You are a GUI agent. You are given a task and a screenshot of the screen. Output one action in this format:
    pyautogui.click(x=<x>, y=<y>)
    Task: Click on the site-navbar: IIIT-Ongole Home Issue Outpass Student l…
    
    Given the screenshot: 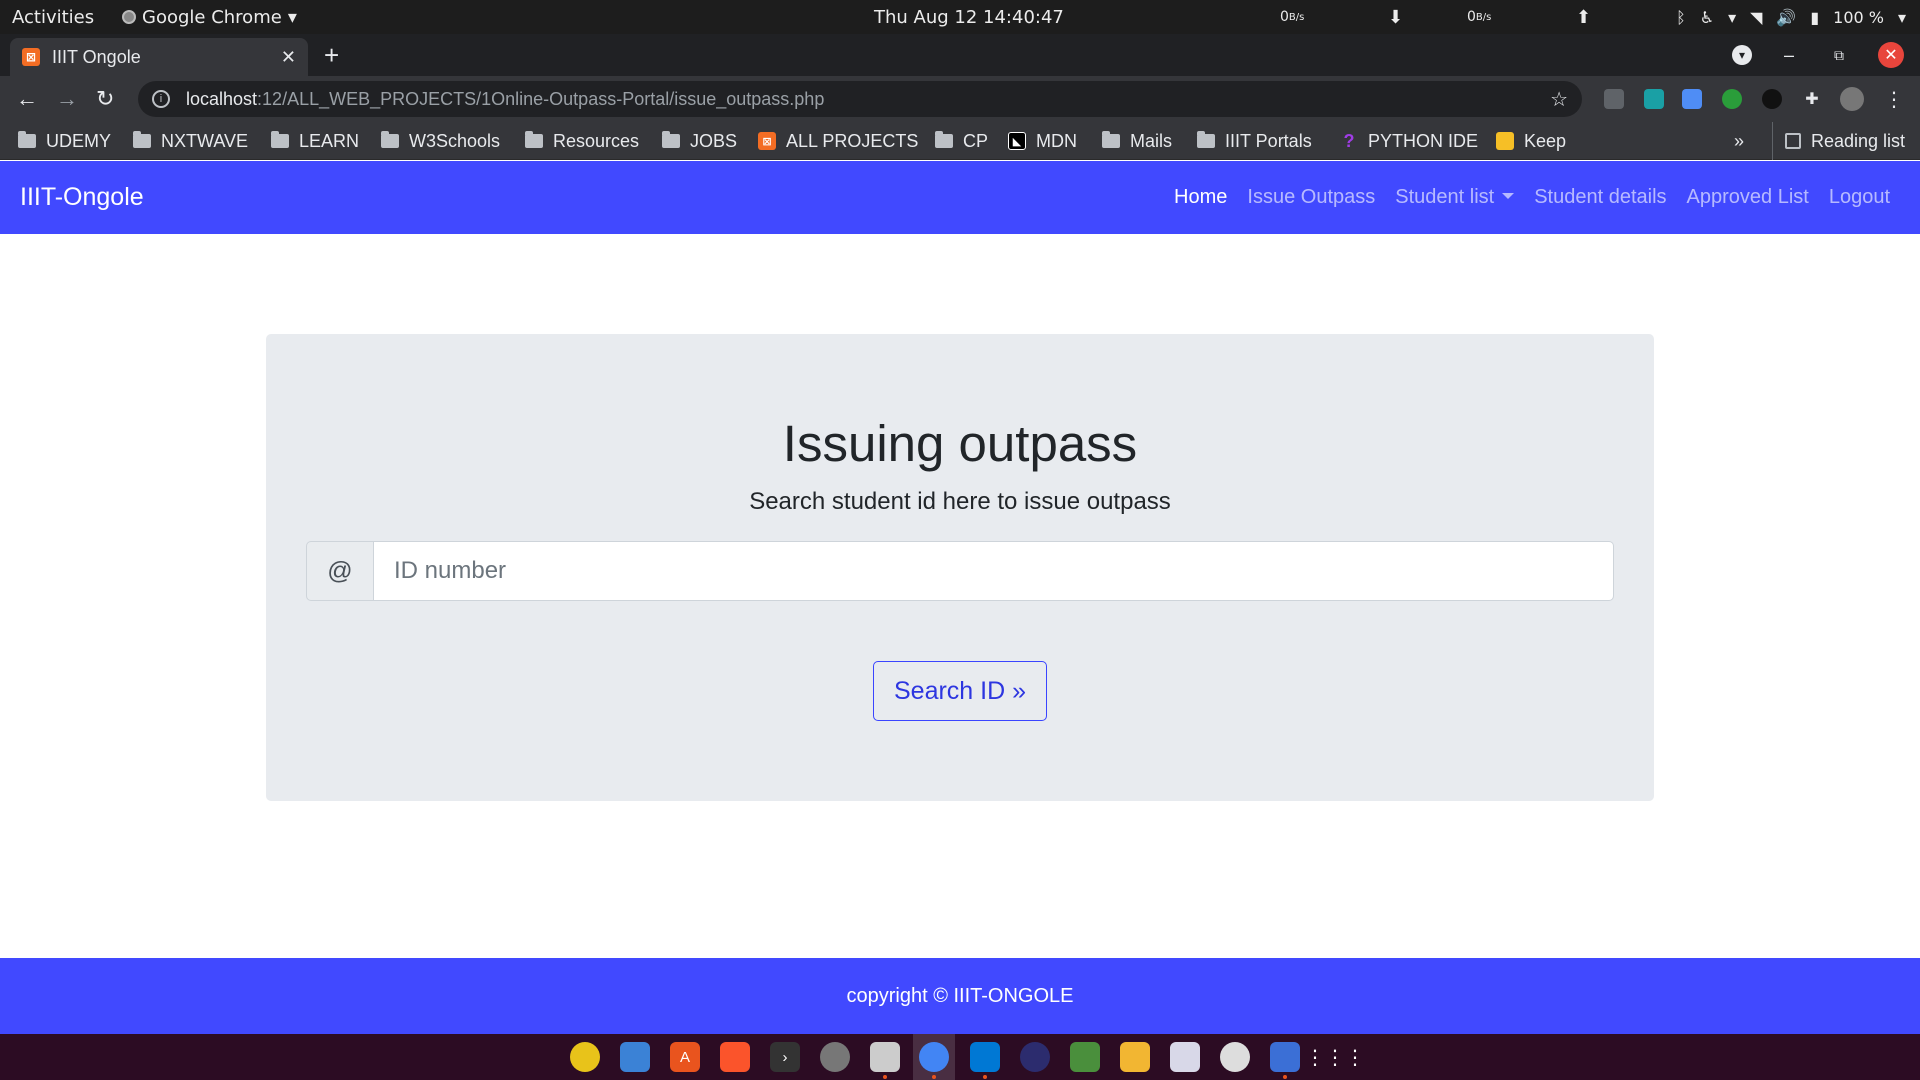 What is the action you would take?
    pyautogui.click(x=960, y=197)
    